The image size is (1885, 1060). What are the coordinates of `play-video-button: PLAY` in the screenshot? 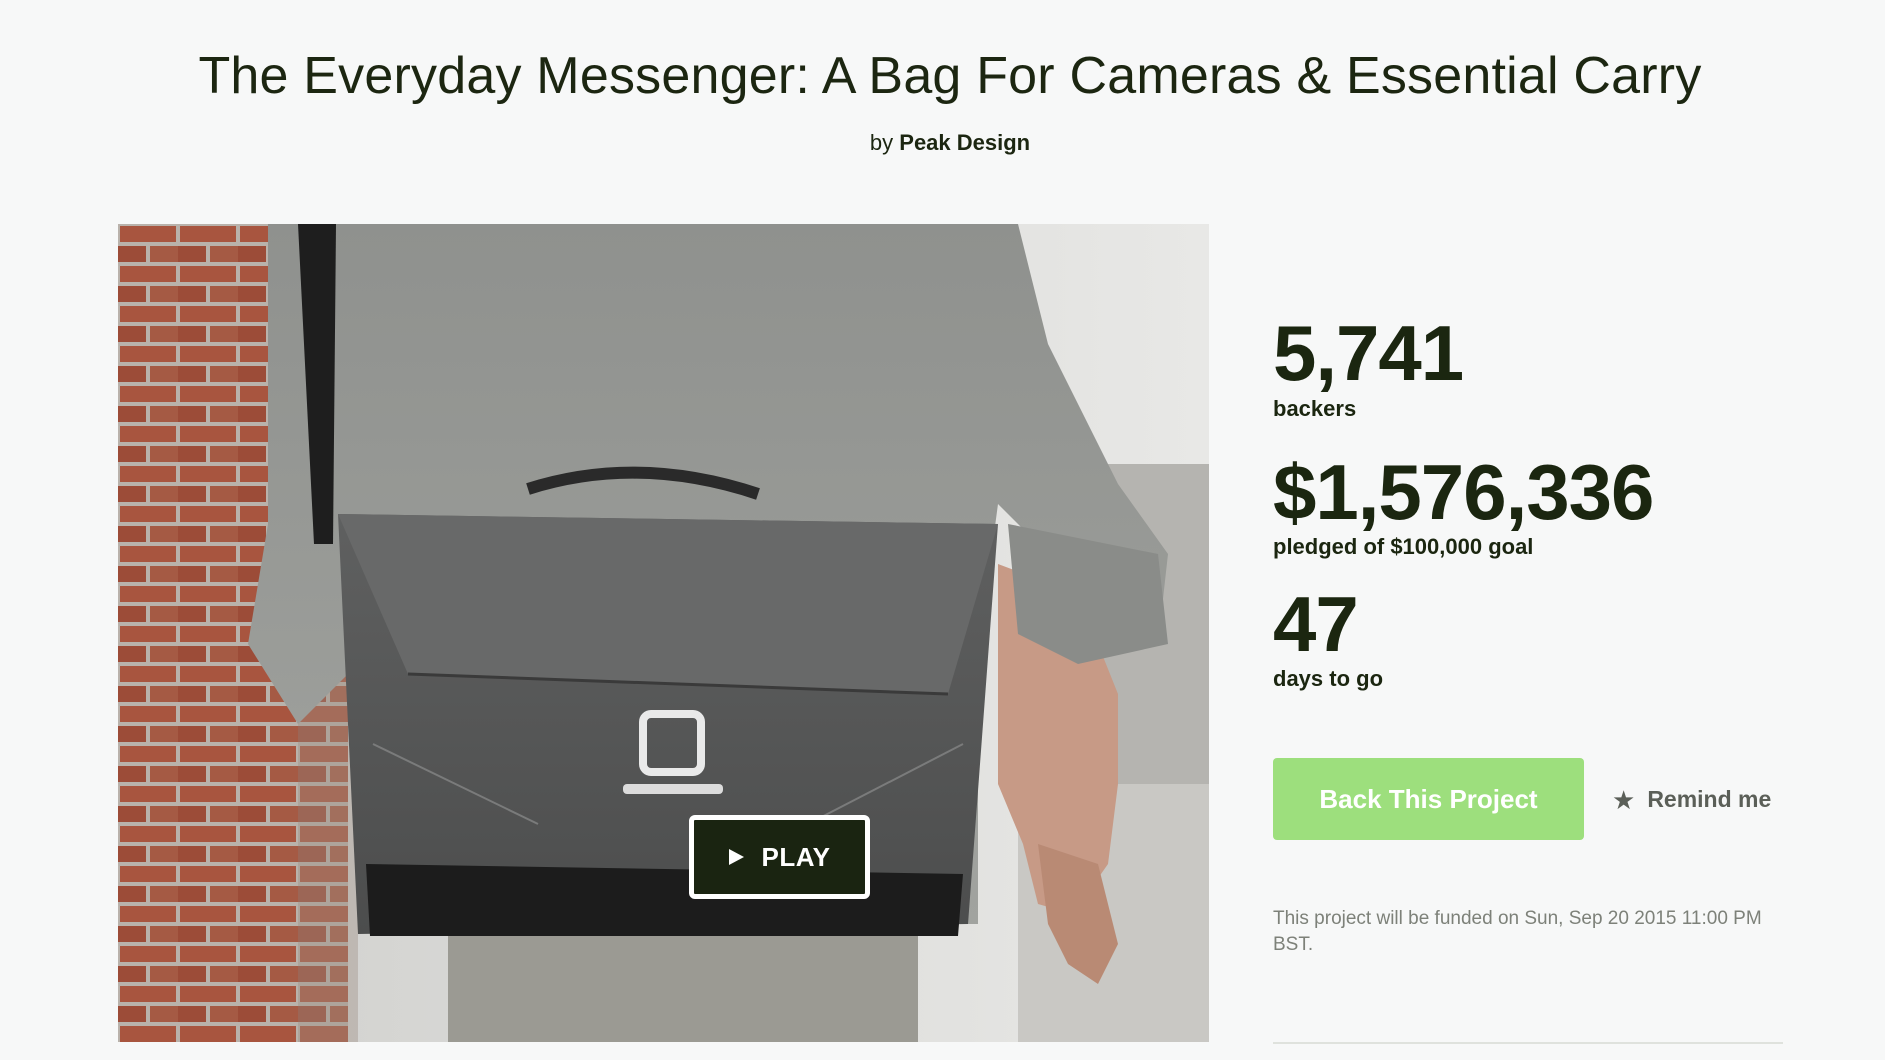 It's located at (779, 857).